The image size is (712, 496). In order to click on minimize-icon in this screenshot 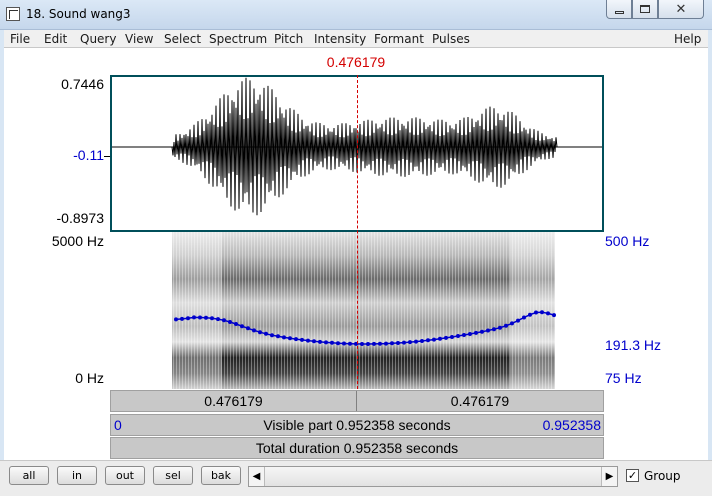, I will do `click(619, 12)`.